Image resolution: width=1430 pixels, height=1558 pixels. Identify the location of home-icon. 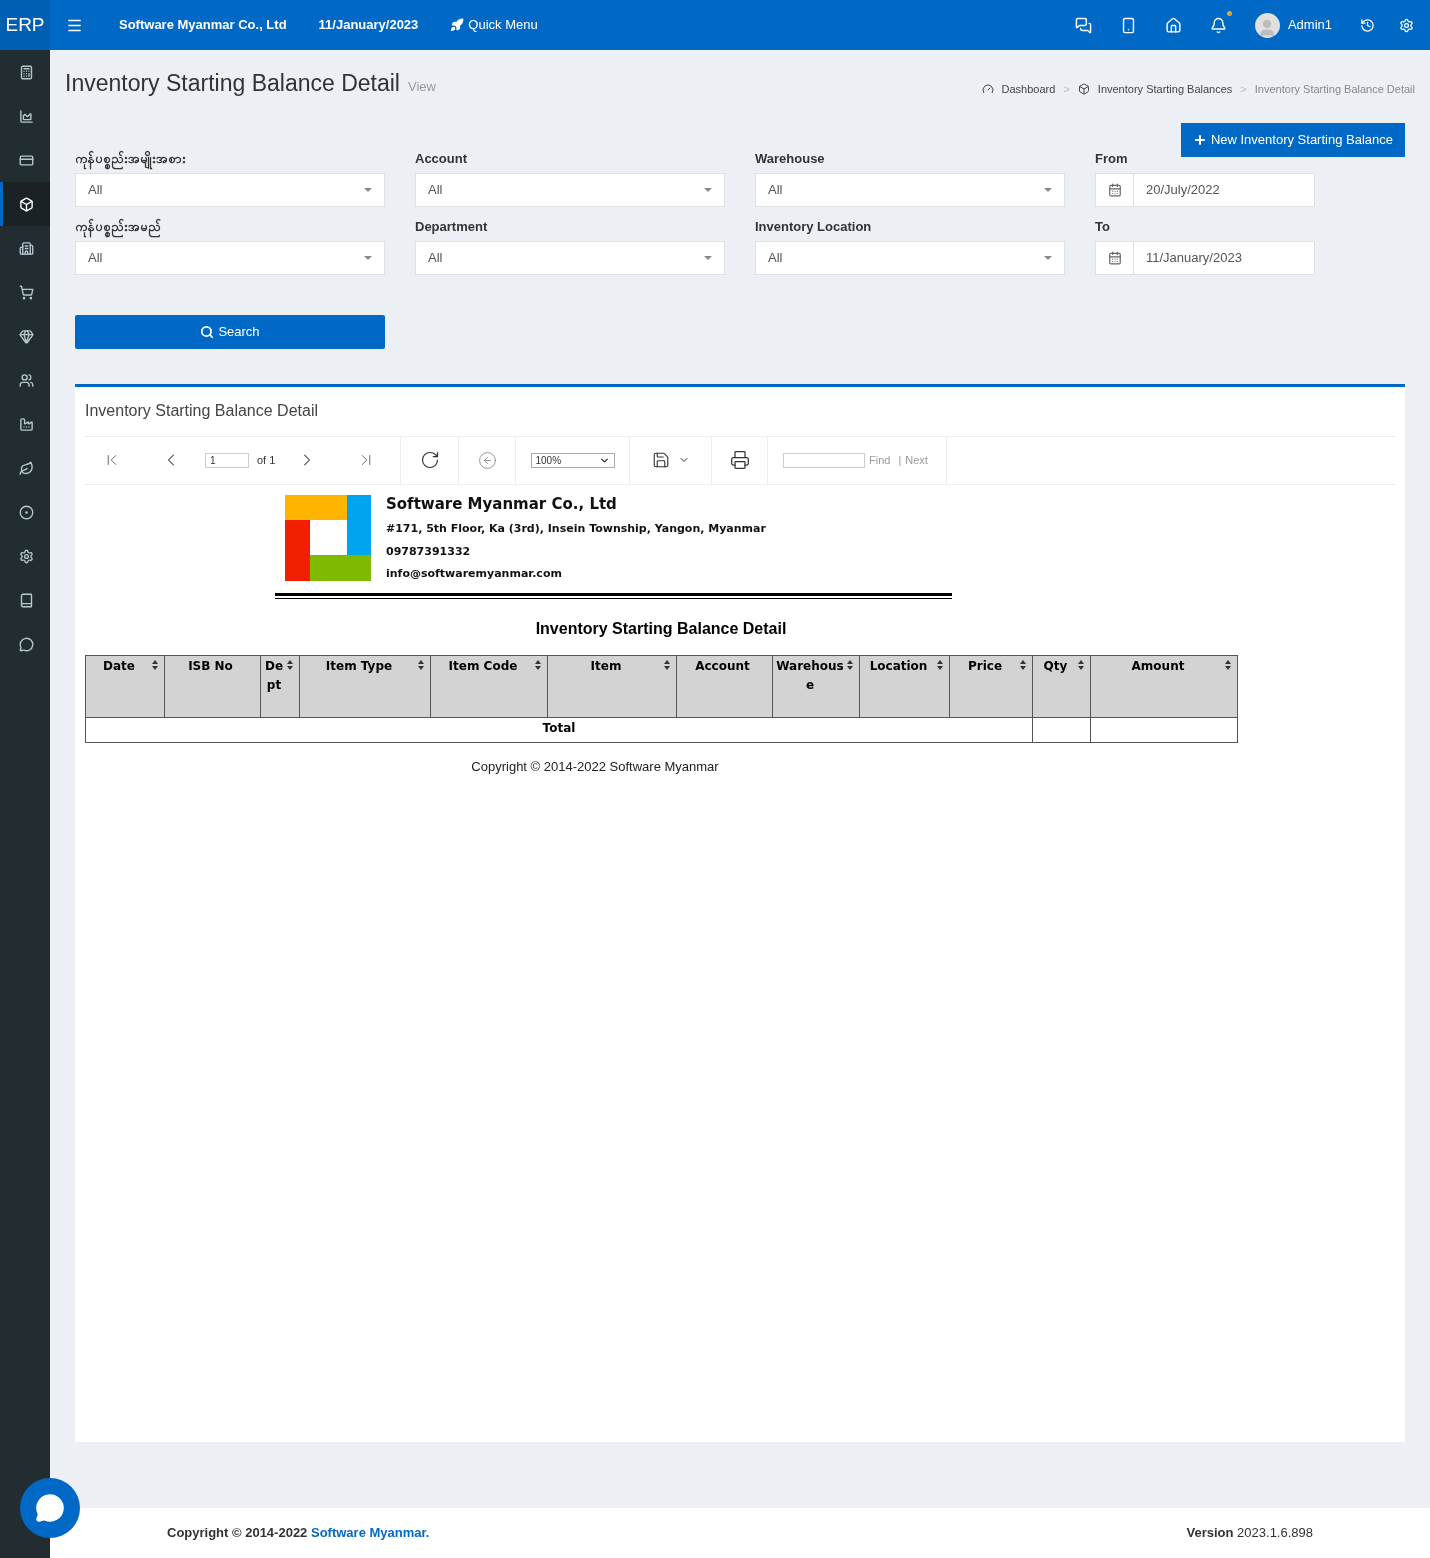
(1173, 25).